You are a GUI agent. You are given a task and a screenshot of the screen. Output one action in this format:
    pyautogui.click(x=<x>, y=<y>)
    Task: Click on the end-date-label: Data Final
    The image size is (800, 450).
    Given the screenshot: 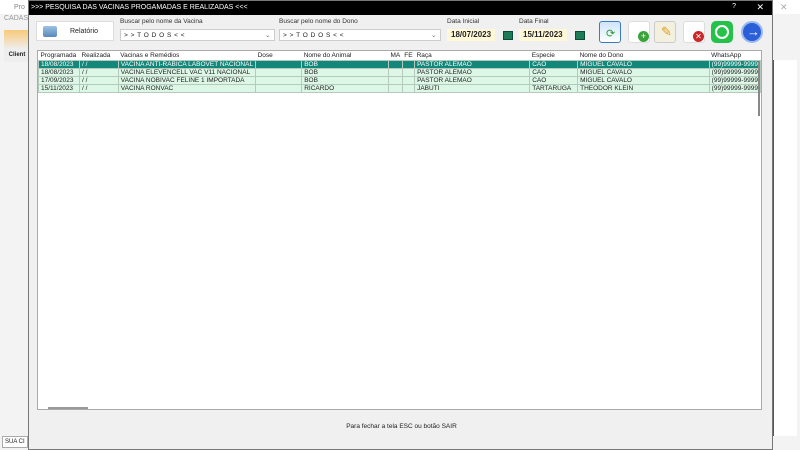 What is the action you would take?
    pyautogui.click(x=534, y=21)
    